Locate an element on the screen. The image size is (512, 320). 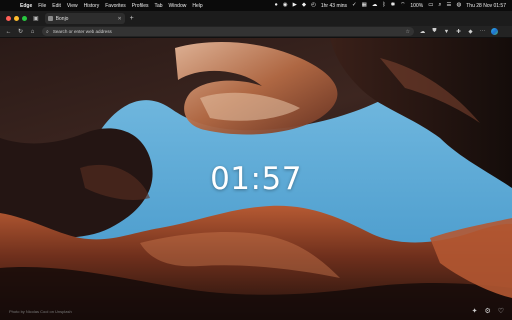
close-window-button is located at coordinates (8, 18).